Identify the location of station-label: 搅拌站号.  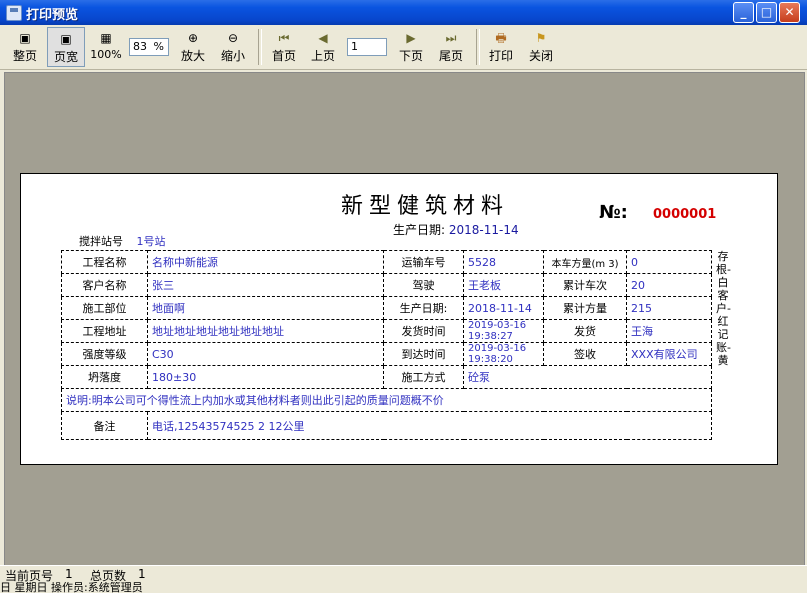
(101, 241).